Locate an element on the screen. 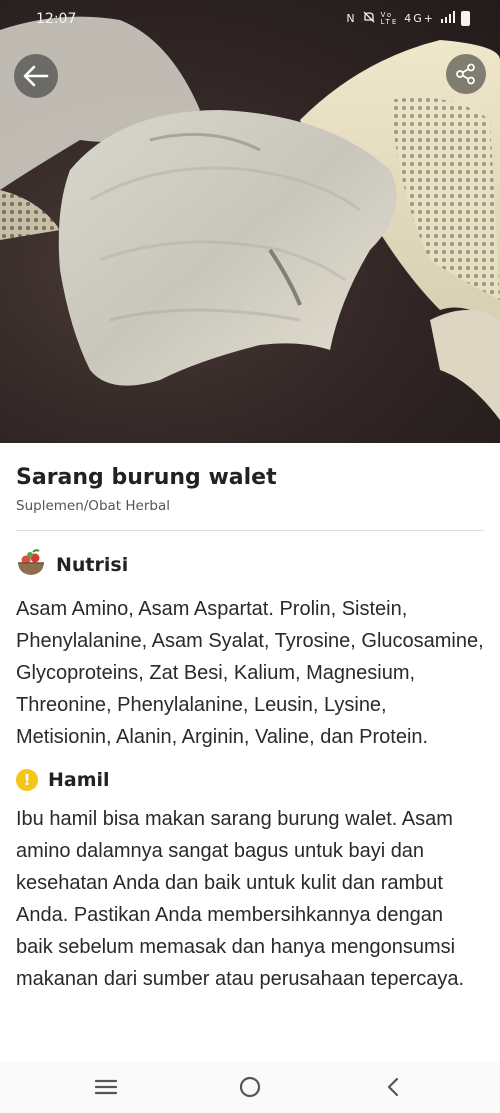 The height and width of the screenshot is (1113, 500). divider is located at coordinates (250, 530).